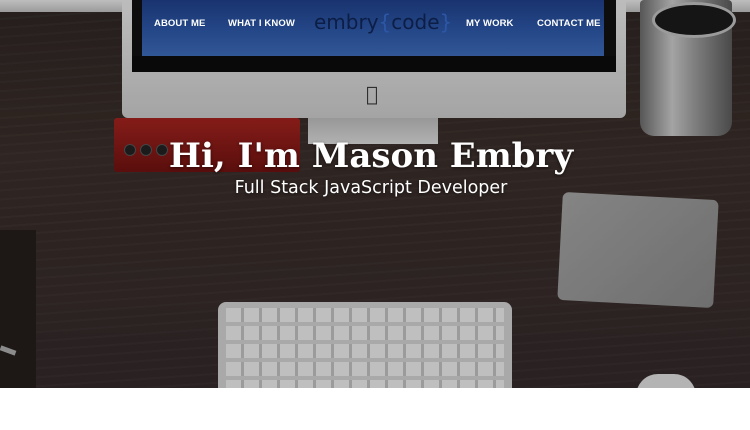  I want to click on logo-code-text: code, so click(415, 22).